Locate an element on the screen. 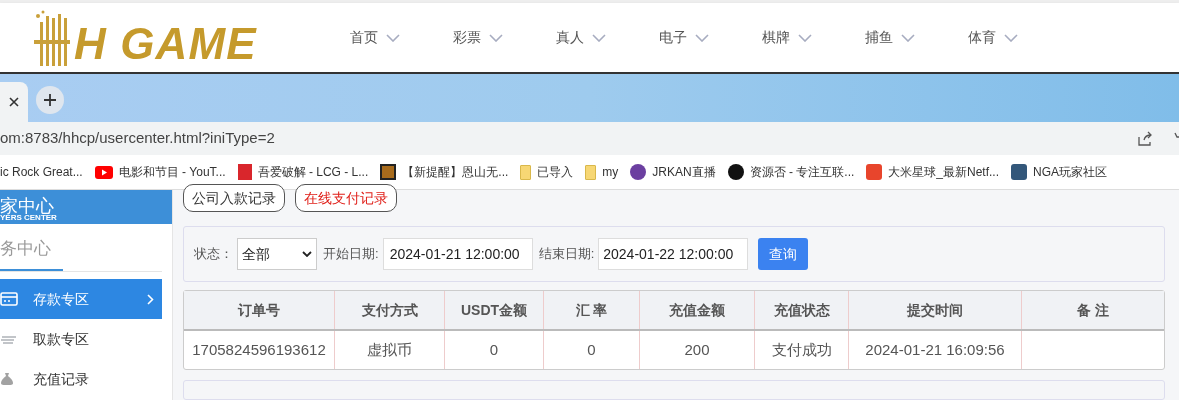 The image size is (1179, 400). table-cell-text: 虚拟币 is located at coordinates (389, 349).